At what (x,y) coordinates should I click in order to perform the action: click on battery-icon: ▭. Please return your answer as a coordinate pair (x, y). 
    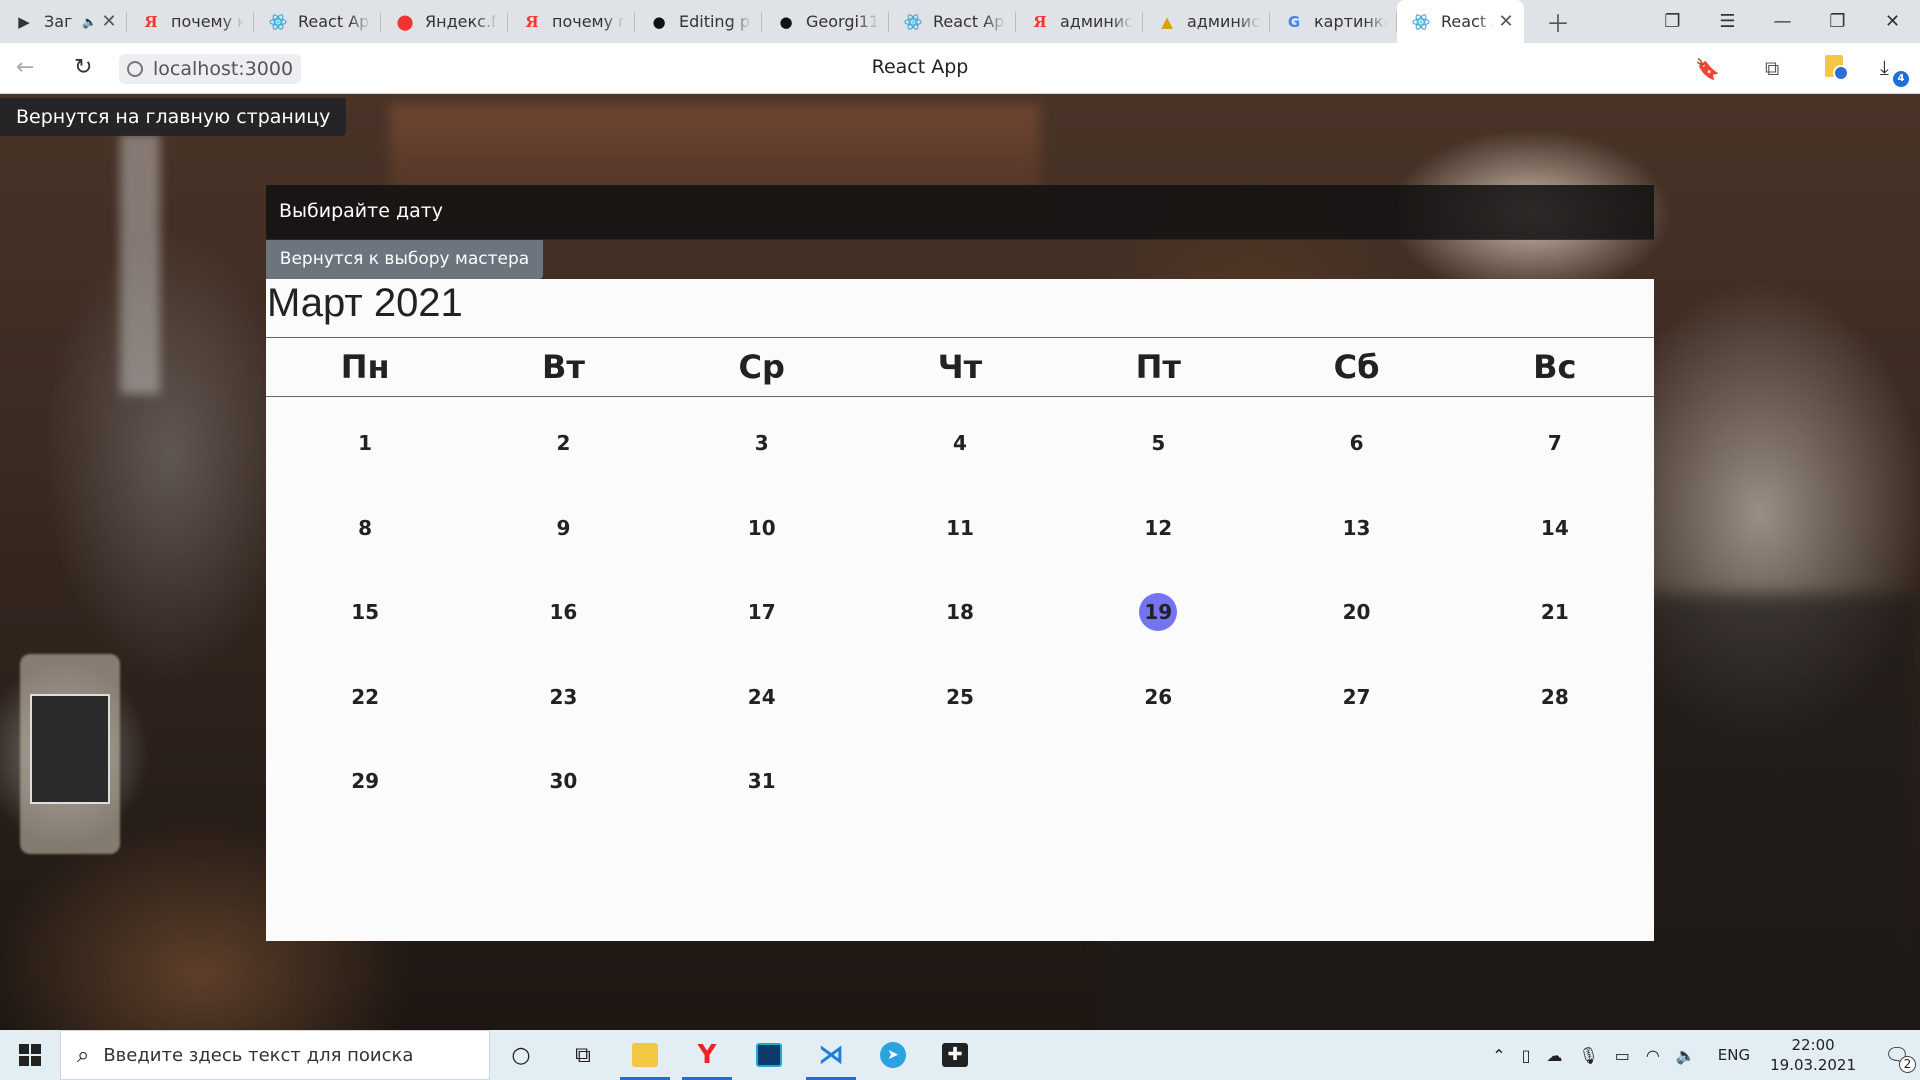
    Looking at the image, I should click on (1622, 1055).